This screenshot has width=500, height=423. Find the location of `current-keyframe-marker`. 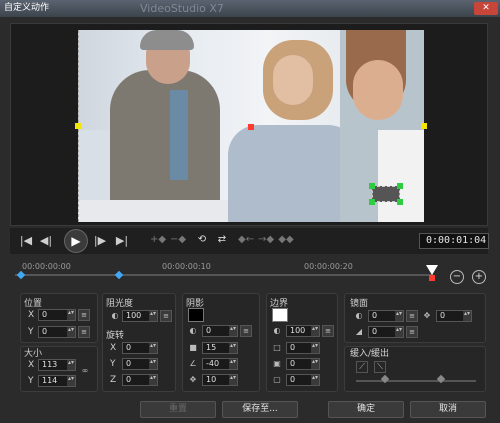

current-keyframe-marker is located at coordinates (432, 278).